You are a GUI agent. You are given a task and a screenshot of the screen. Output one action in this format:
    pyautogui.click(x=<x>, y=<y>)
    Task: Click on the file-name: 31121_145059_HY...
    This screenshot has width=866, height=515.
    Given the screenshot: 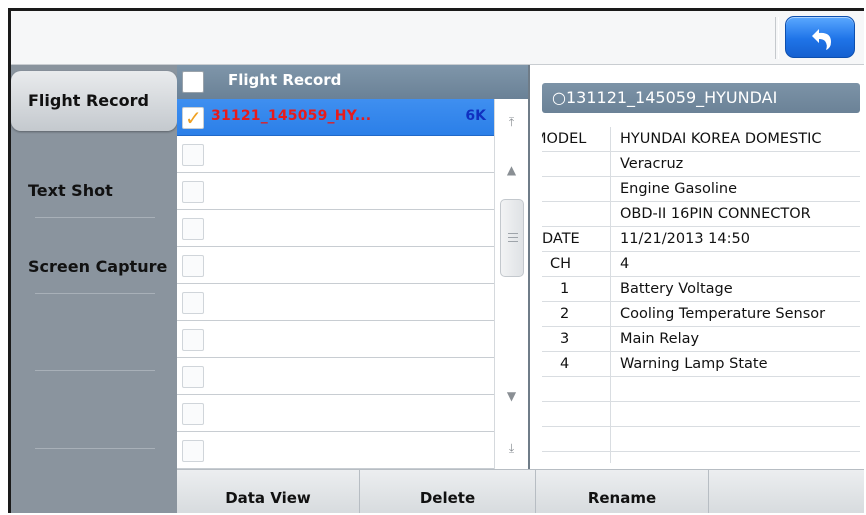 What is the action you would take?
    pyautogui.click(x=291, y=116)
    